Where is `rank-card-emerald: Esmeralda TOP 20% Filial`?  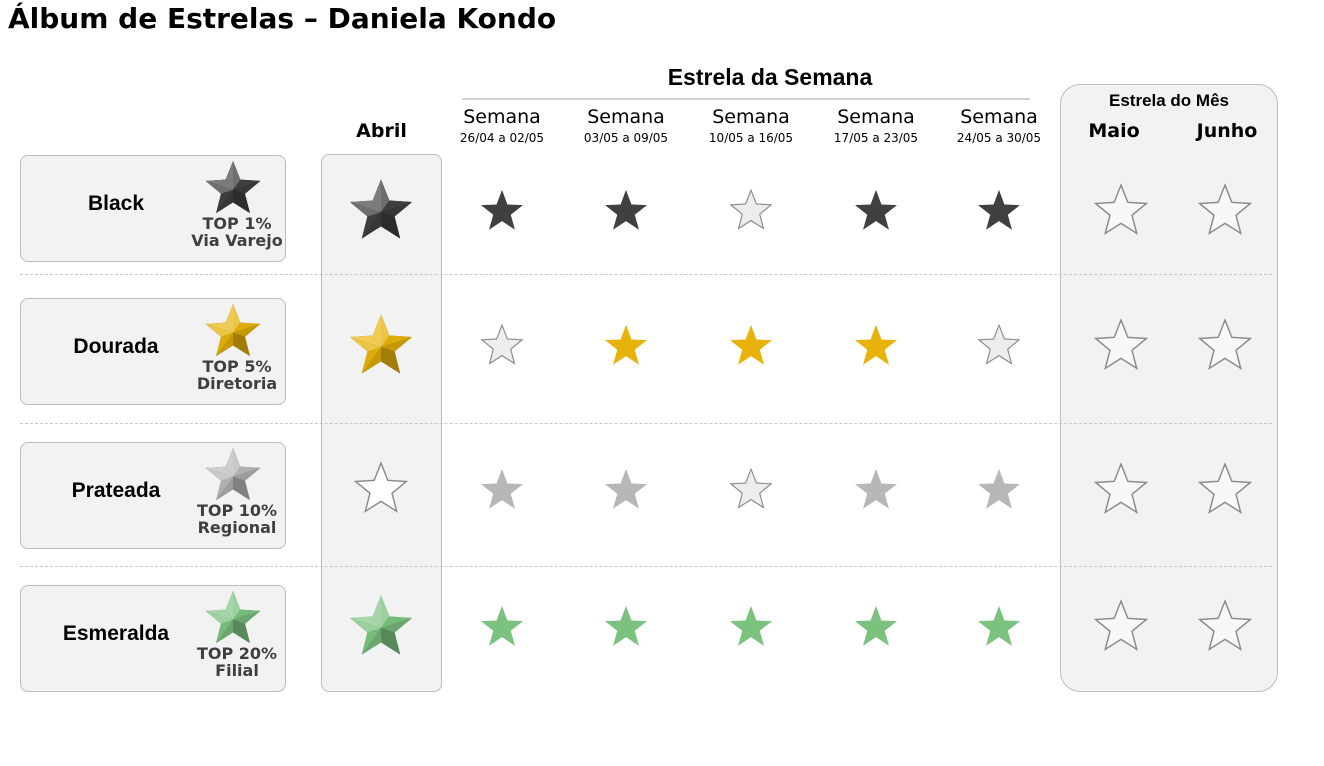 rank-card-emerald: Esmeralda TOP 20% Filial is located at coordinates (153, 638).